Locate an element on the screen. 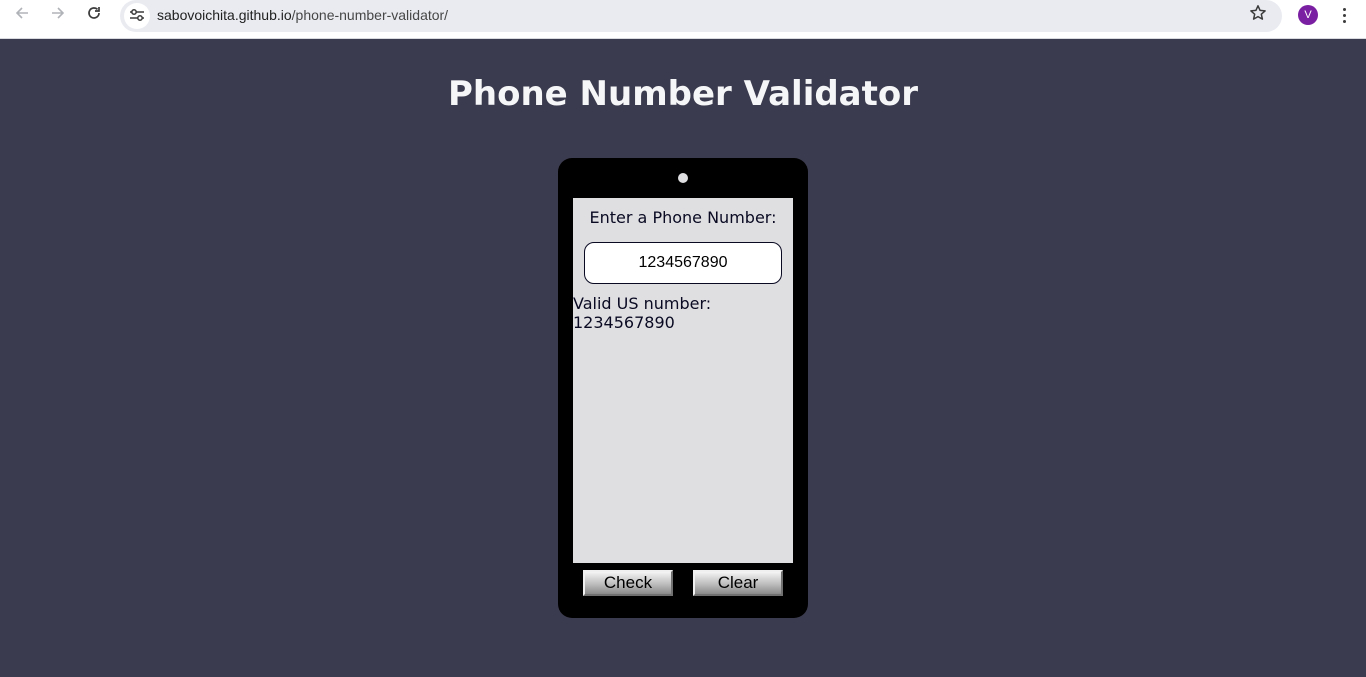 The height and width of the screenshot is (677, 1366). profile-avatar: V is located at coordinates (1308, 15).